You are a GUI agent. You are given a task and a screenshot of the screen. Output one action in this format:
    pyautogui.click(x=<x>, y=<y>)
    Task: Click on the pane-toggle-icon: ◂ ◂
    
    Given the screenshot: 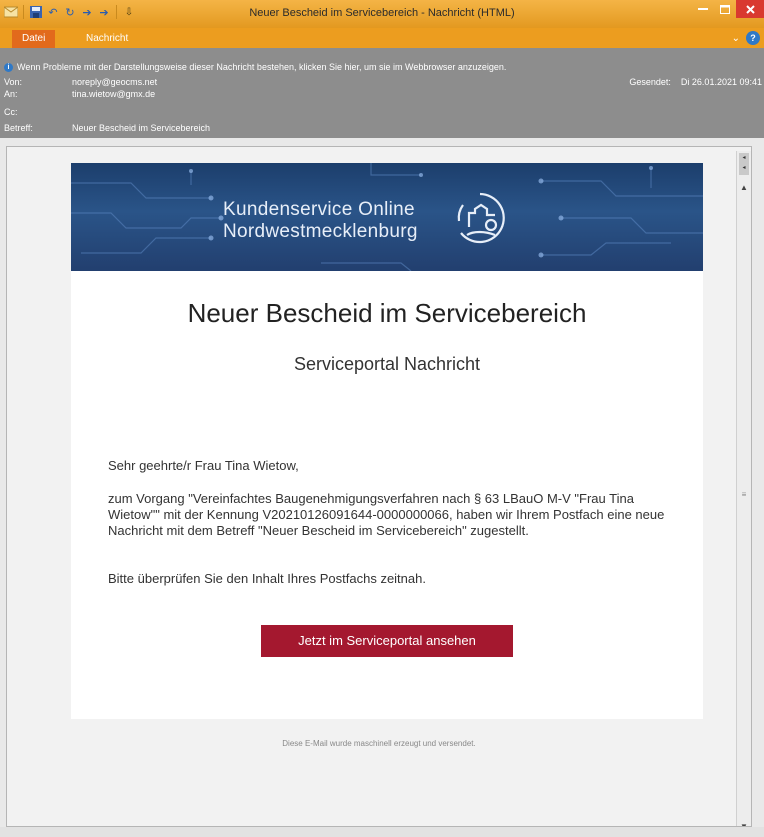 What is the action you would take?
    pyautogui.click(x=744, y=164)
    